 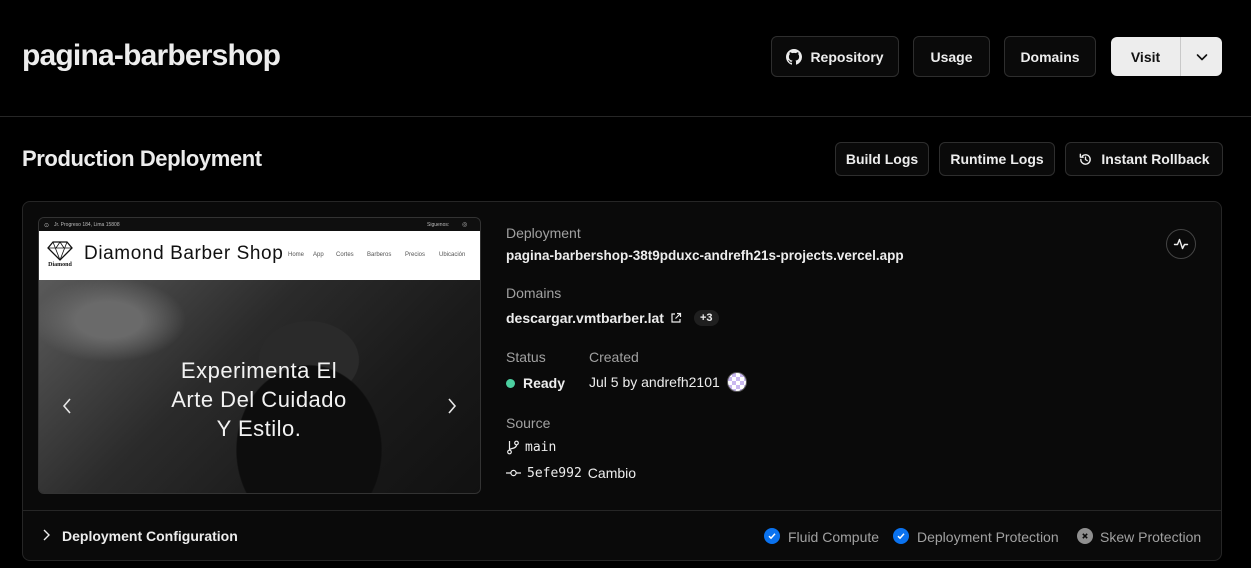 What do you see at coordinates (60, 265) in the screenshot?
I see `logo-text: Diamond` at bounding box center [60, 265].